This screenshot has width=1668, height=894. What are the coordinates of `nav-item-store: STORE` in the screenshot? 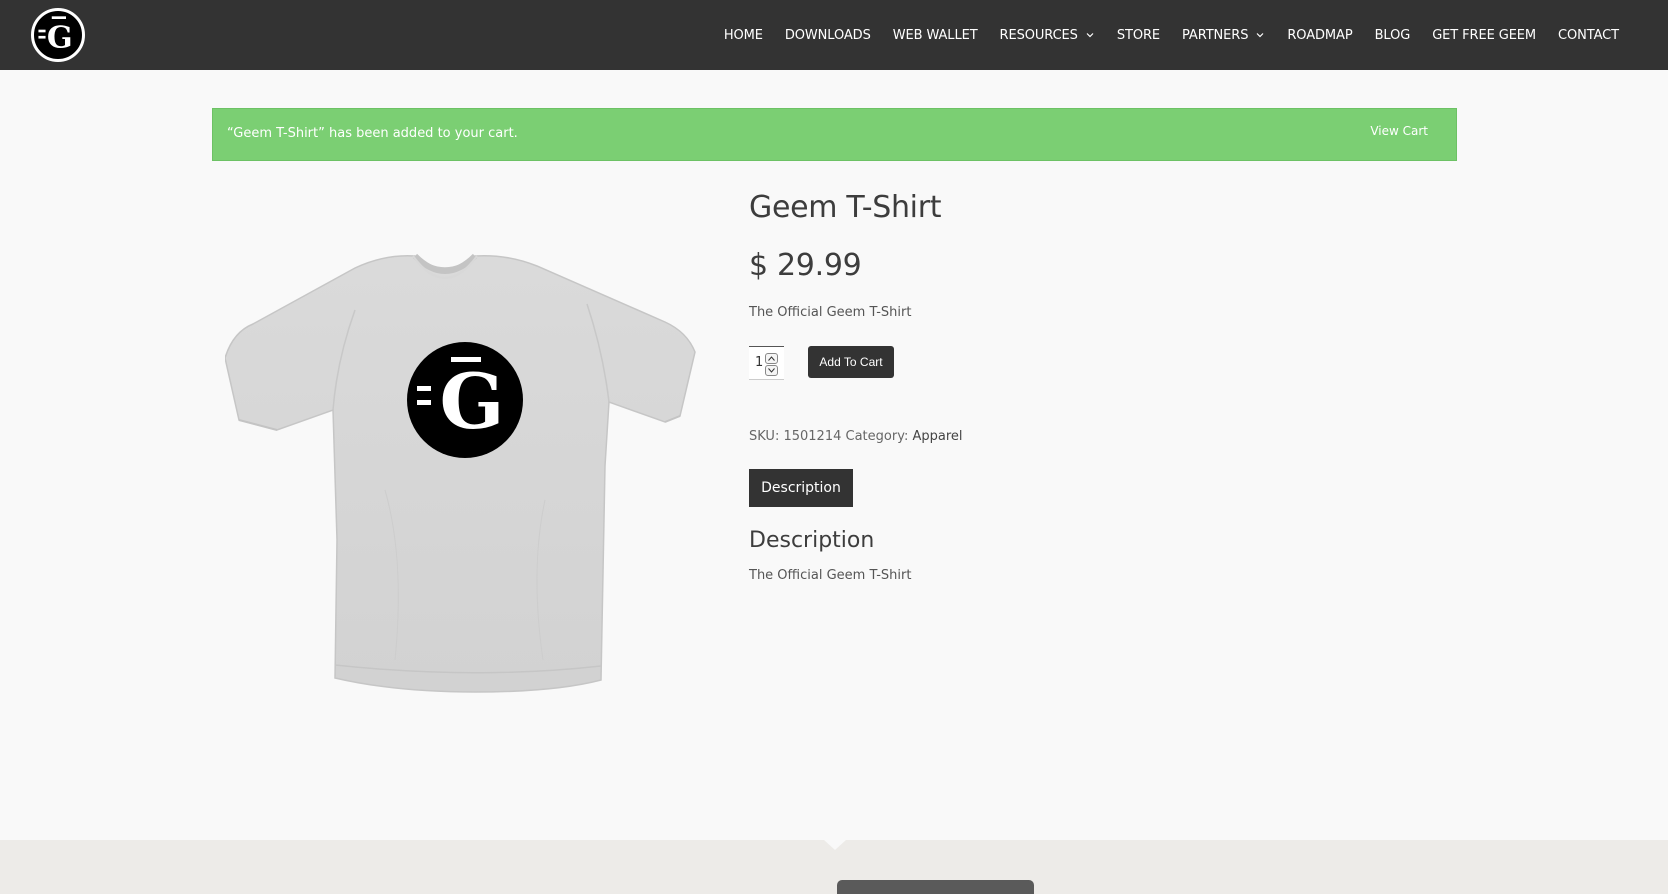 It's located at (1138, 35).